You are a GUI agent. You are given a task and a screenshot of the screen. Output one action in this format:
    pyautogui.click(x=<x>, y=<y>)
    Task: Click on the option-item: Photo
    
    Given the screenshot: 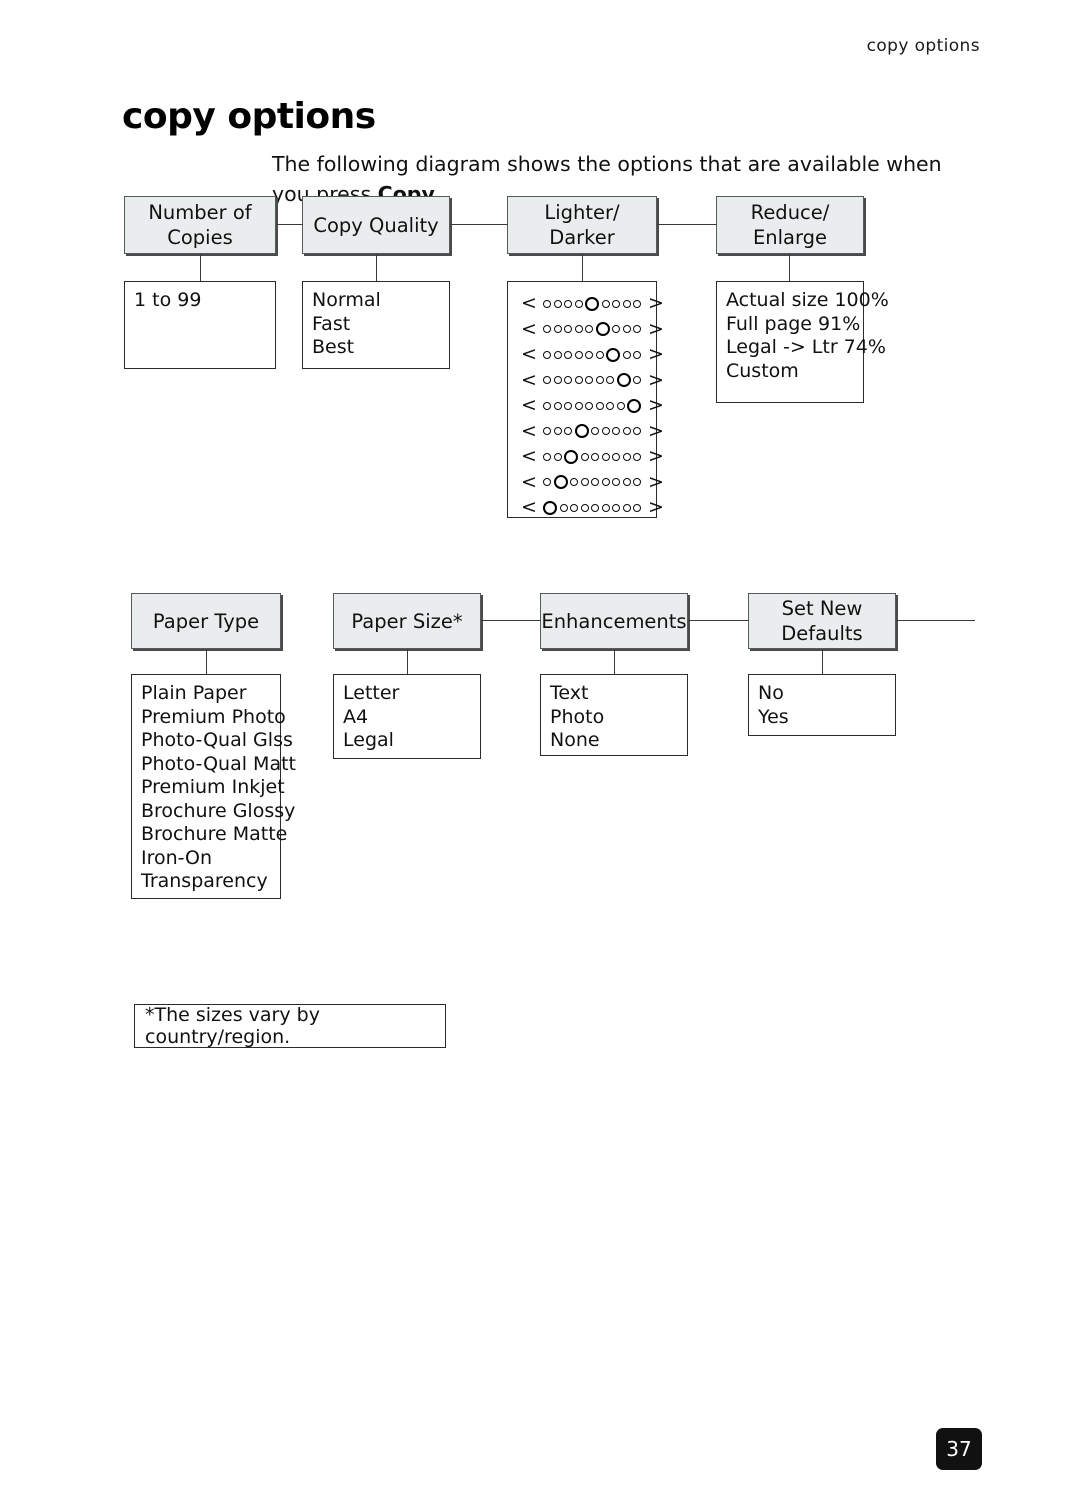 What is the action you would take?
    pyautogui.click(x=577, y=716)
    